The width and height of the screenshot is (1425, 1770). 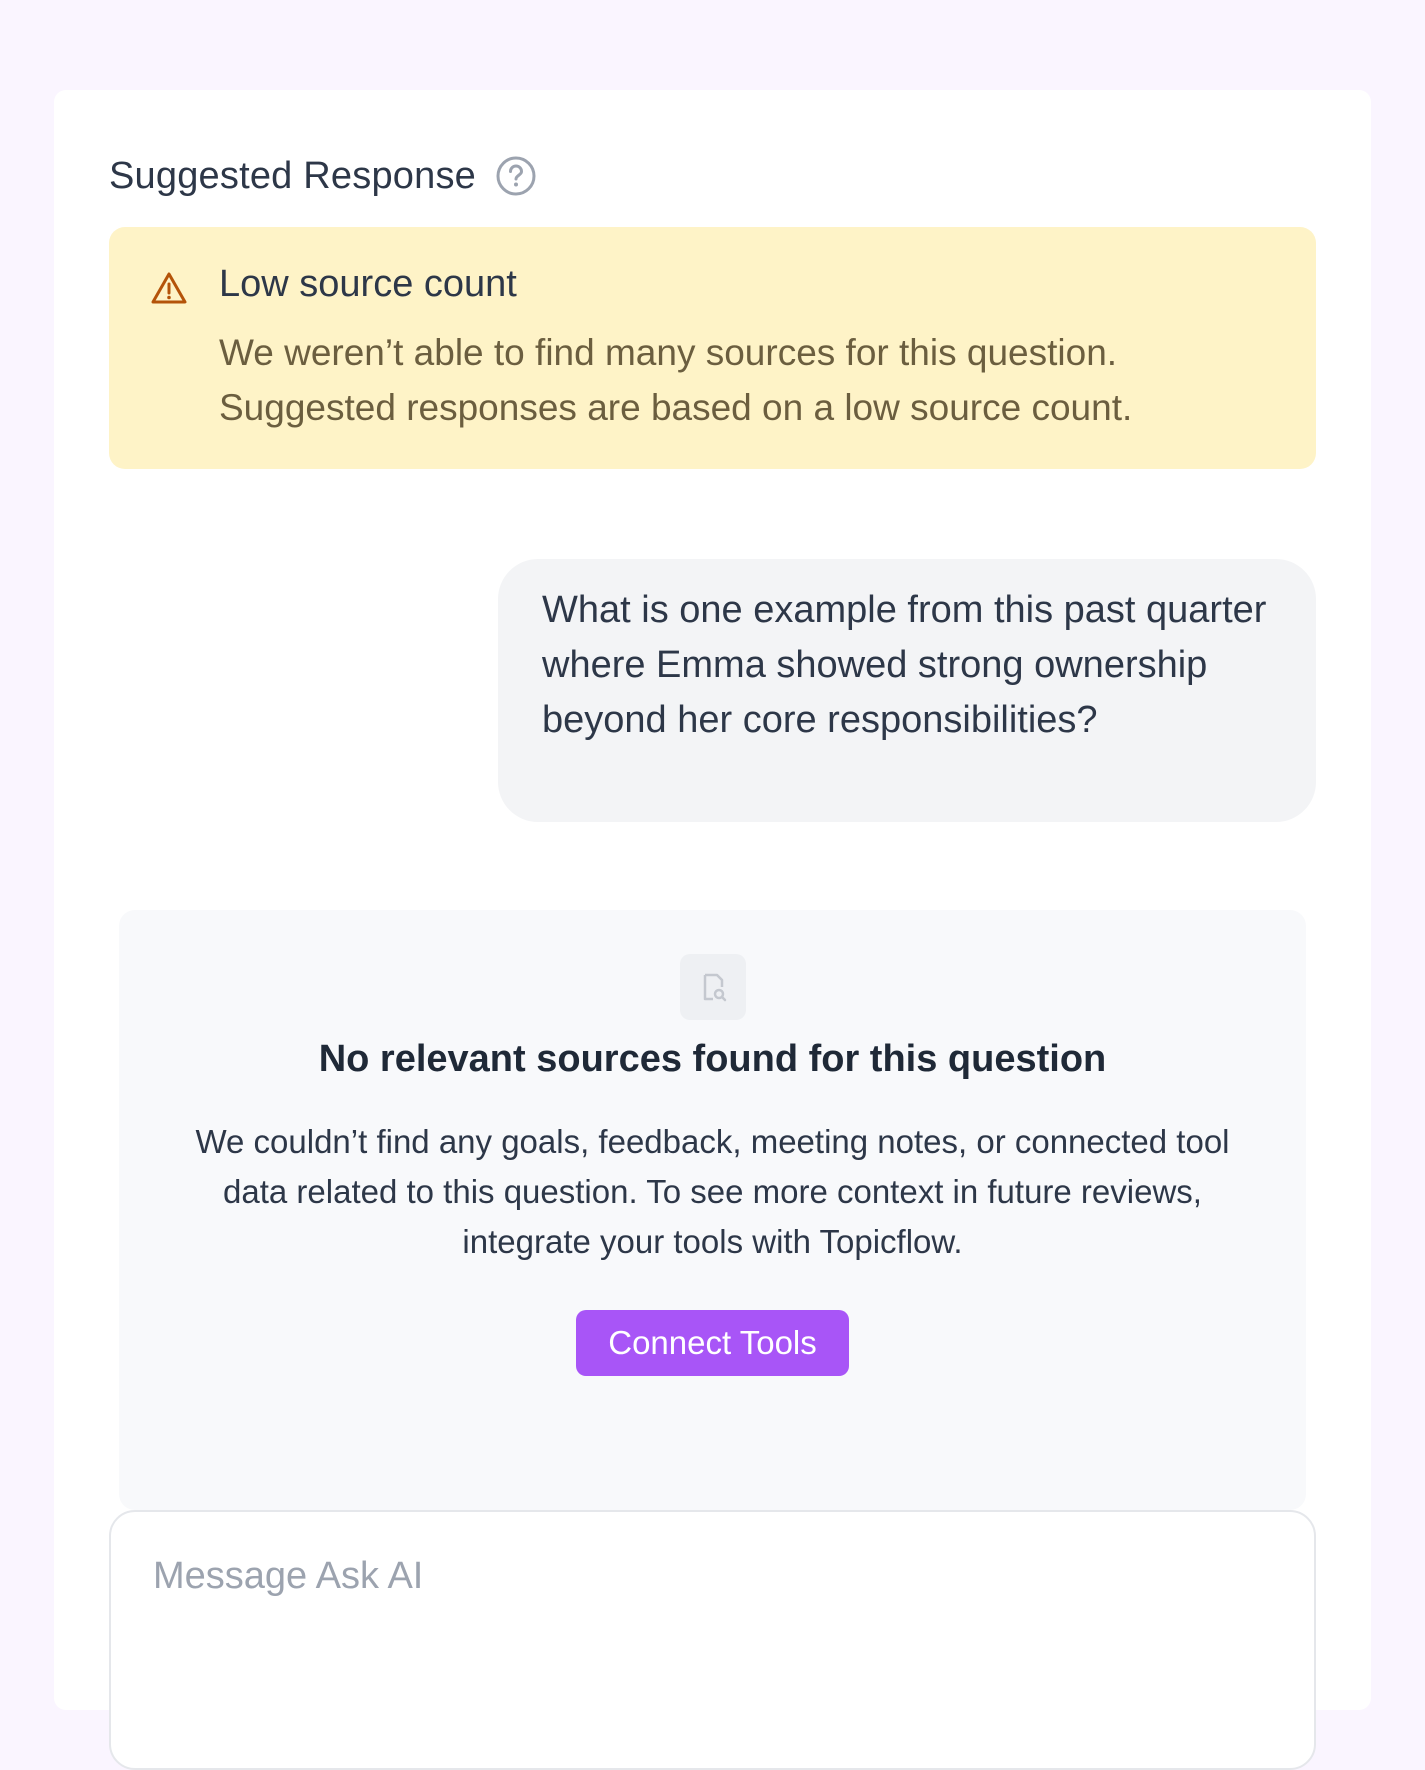 What do you see at coordinates (516, 176) in the screenshot?
I see `question-circle-icon` at bounding box center [516, 176].